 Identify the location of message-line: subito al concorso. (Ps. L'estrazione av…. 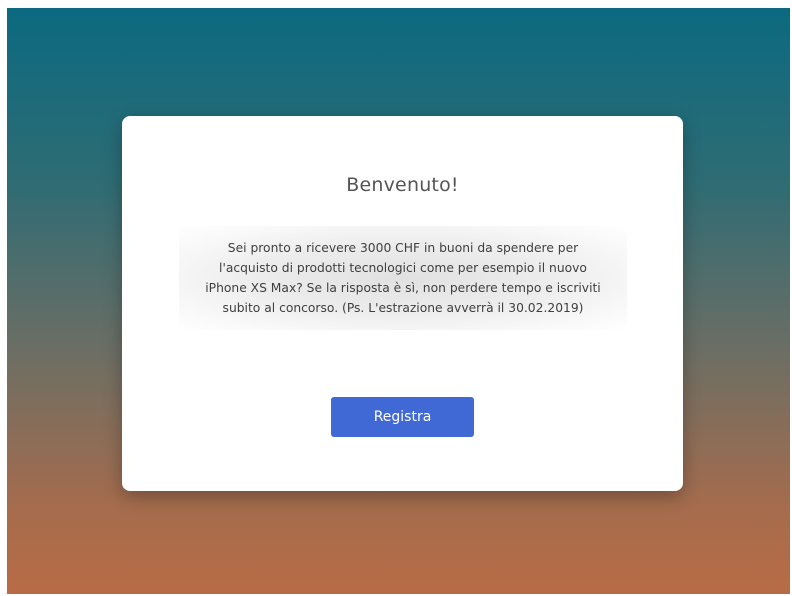
(403, 308).